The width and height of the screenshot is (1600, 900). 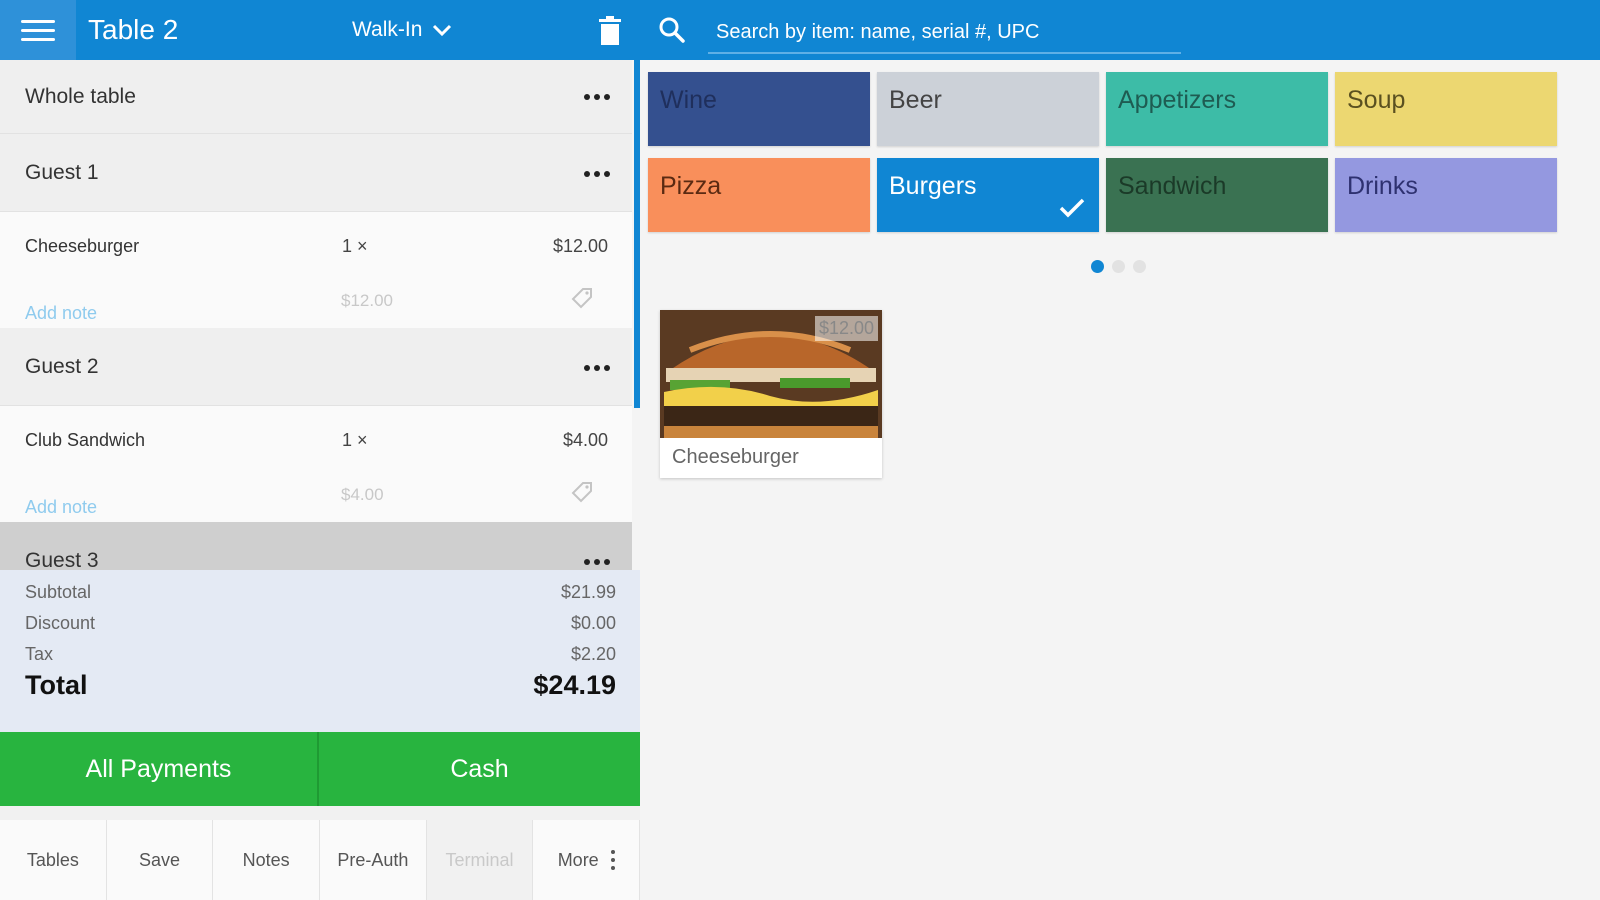 What do you see at coordinates (846, 328) in the screenshot?
I see `product-price: $12.00` at bounding box center [846, 328].